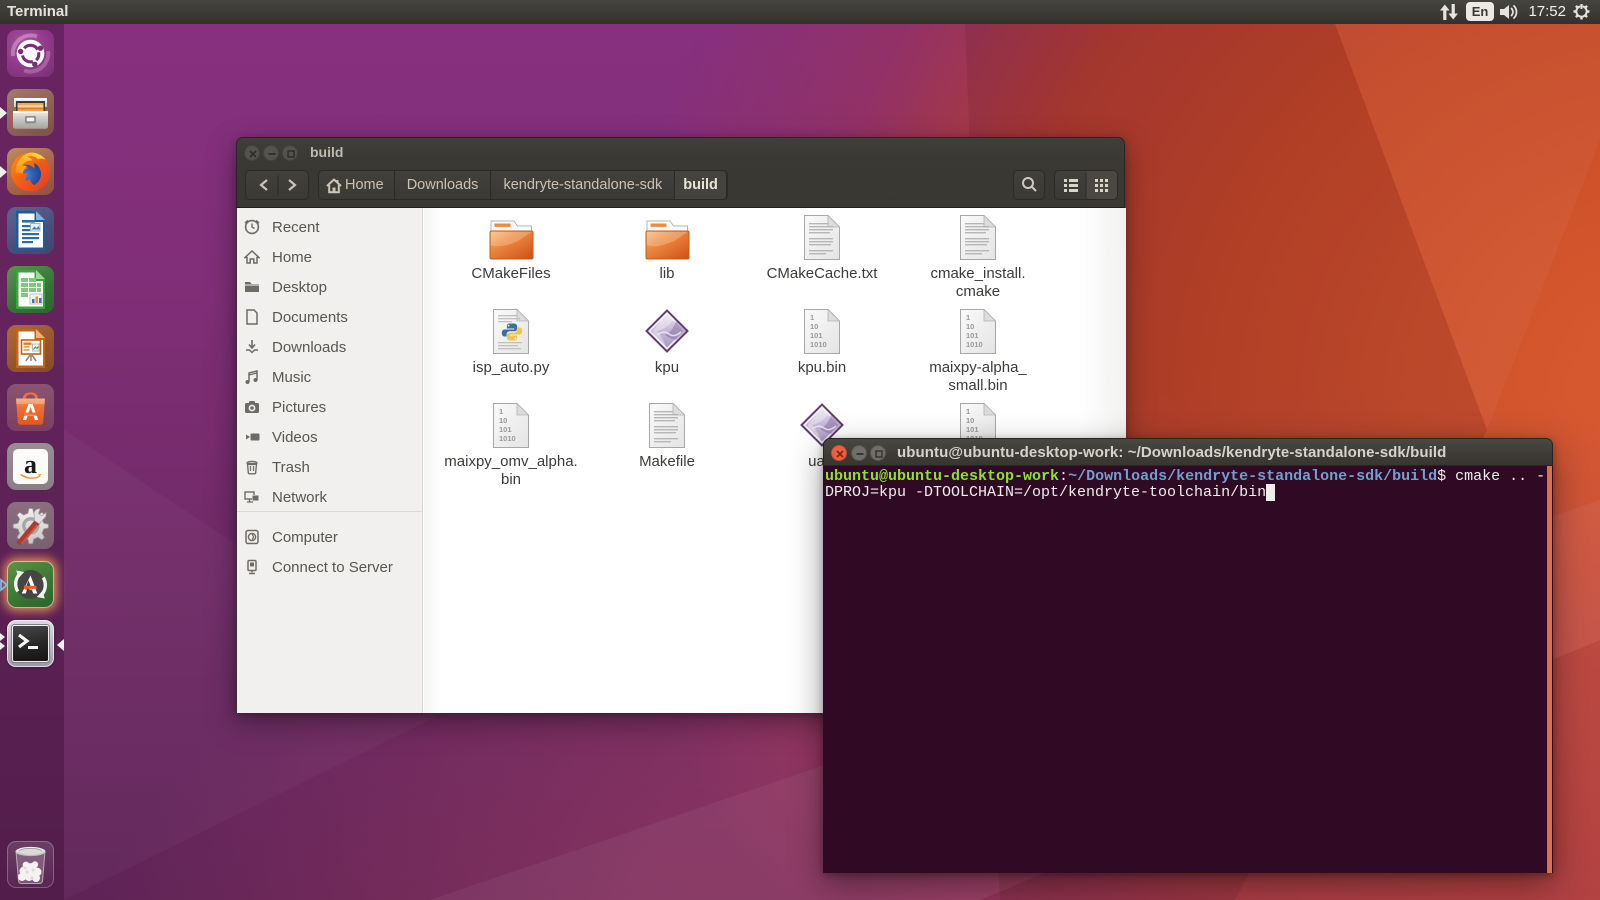 The width and height of the screenshot is (1600, 900). I want to click on svg-text: a, so click(30, 464).